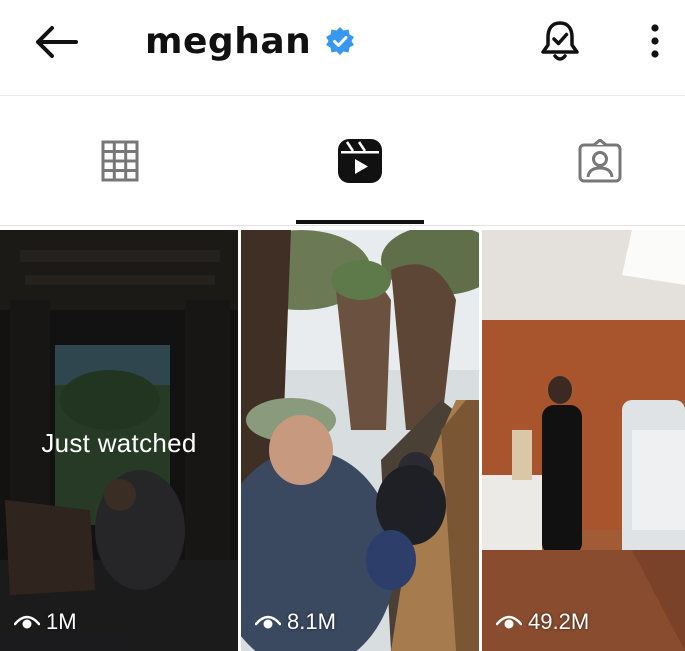 The image size is (685, 651). Describe the element at coordinates (61, 621) in the screenshot. I see `view-count-value: 1M` at that location.